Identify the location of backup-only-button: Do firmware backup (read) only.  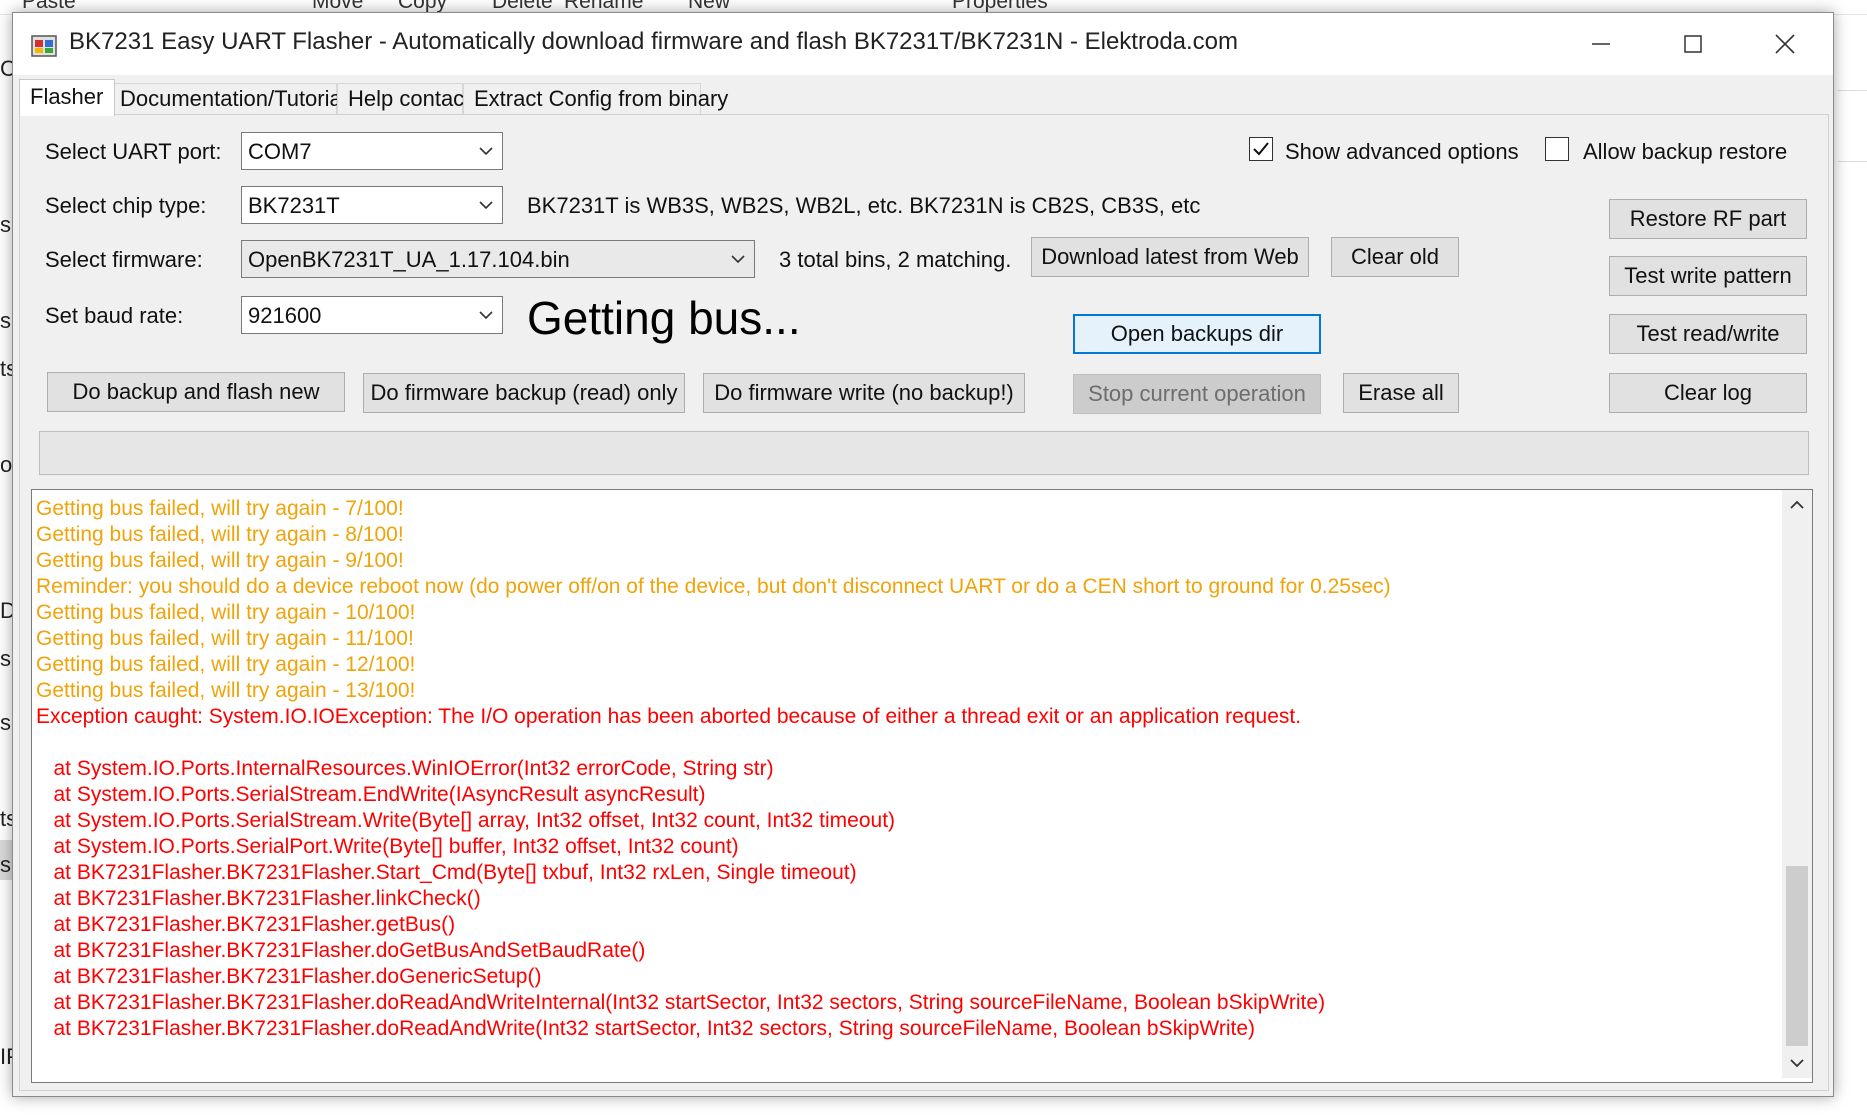
(524, 393).